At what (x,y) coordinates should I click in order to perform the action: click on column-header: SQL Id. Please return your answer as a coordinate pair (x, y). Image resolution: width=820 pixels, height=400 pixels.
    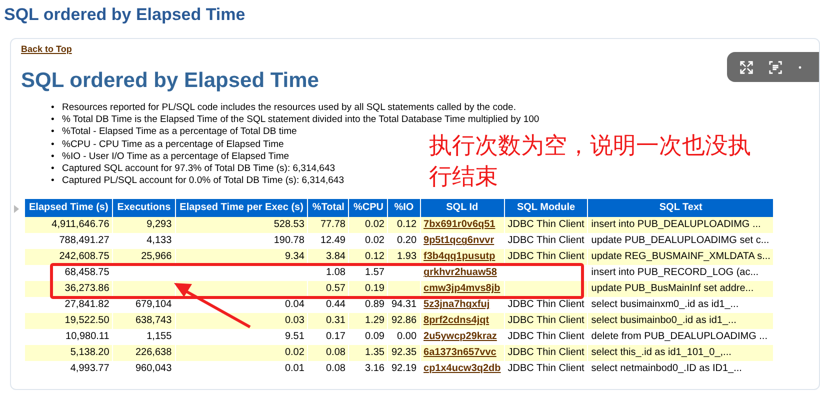
    Looking at the image, I should click on (462, 208).